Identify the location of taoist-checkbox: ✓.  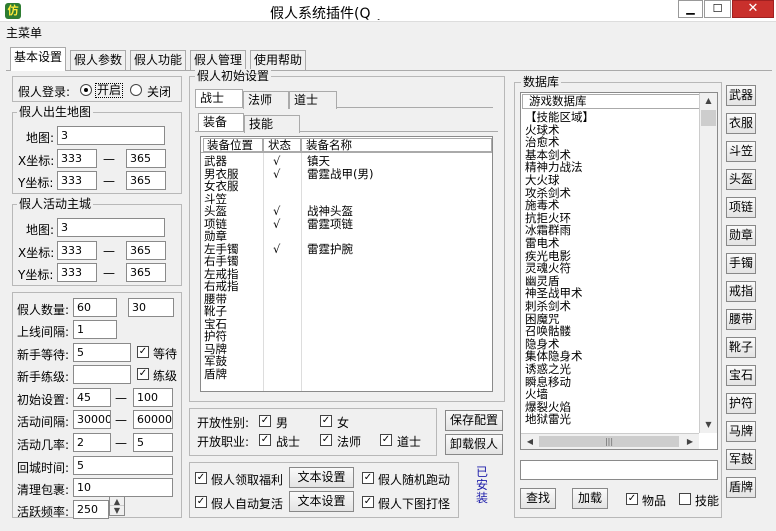
(386, 440).